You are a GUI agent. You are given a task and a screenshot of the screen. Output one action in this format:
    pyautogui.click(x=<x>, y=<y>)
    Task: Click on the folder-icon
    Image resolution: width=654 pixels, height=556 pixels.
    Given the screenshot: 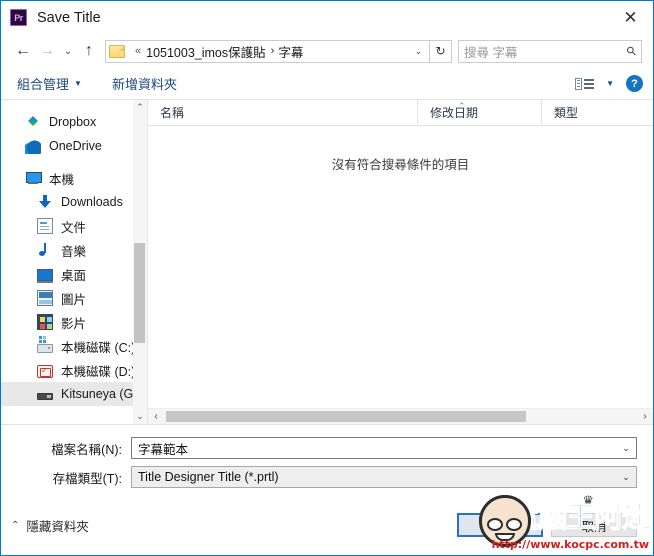 What is the action you would take?
    pyautogui.click(x=117, y=51)
    